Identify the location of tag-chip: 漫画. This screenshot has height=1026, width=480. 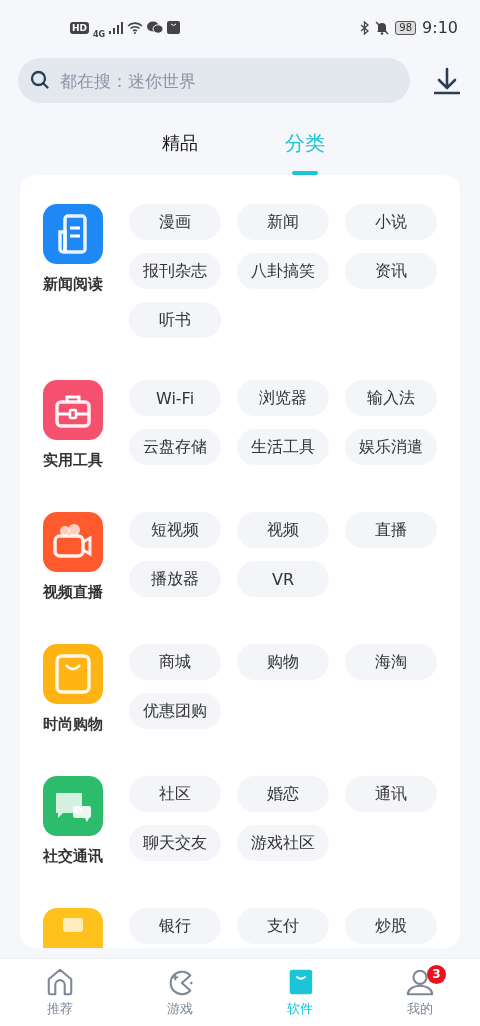
(175, 222).